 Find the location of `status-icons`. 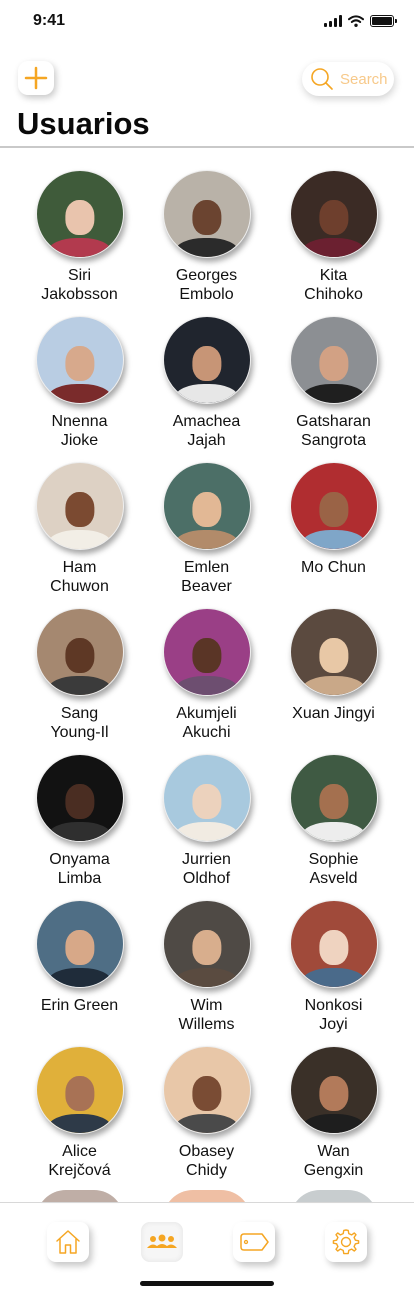

status-icons is located at coordinates (360, 21).